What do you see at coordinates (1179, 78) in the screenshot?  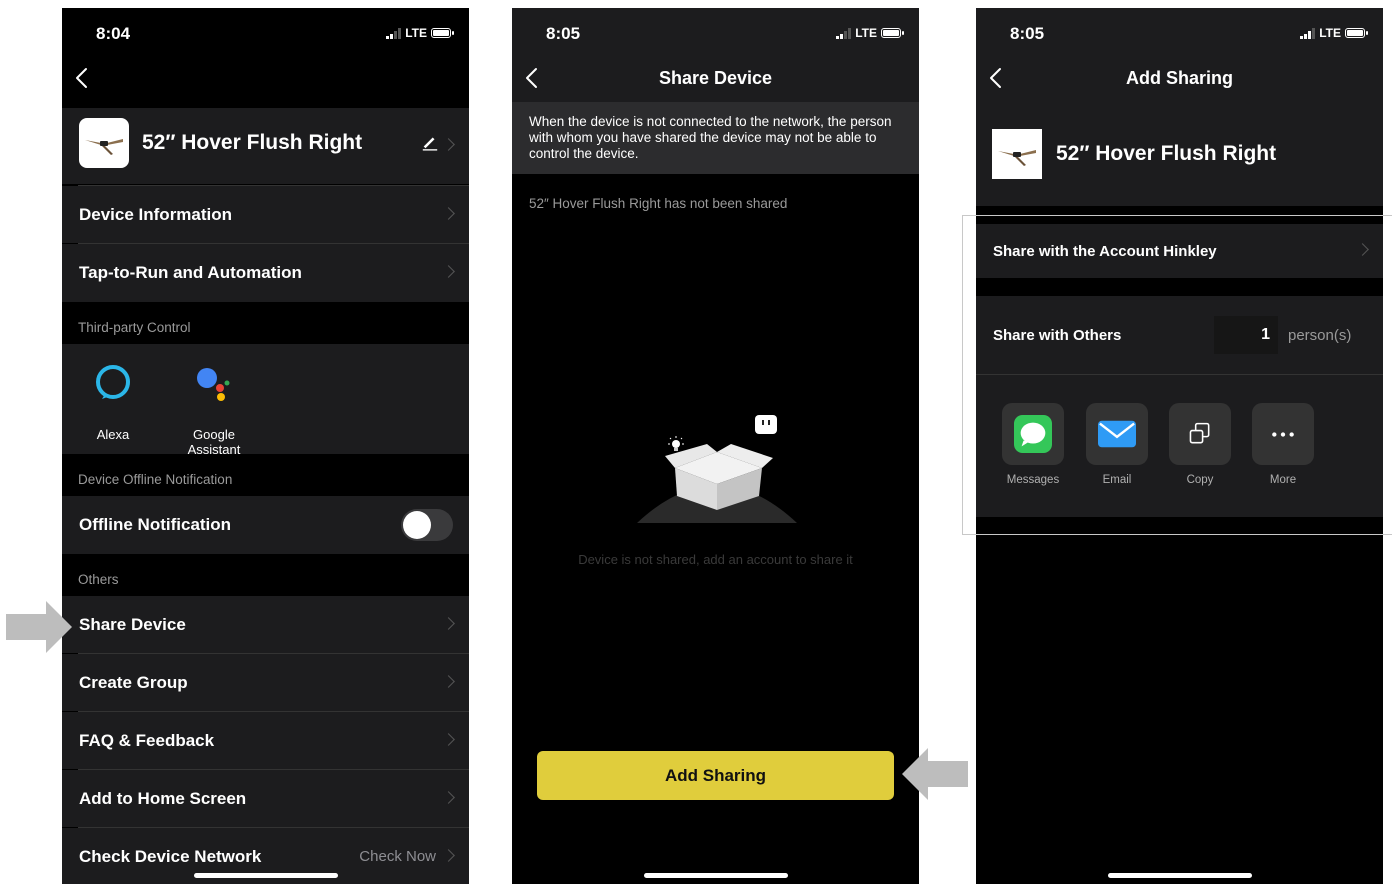 I see `page-title: Add Sharing` at bounding box center [1179, 78].